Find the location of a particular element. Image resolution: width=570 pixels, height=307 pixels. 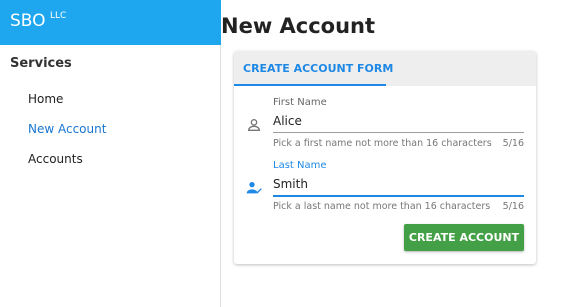

tab-active-indicator is located at coordinates (310, 85).